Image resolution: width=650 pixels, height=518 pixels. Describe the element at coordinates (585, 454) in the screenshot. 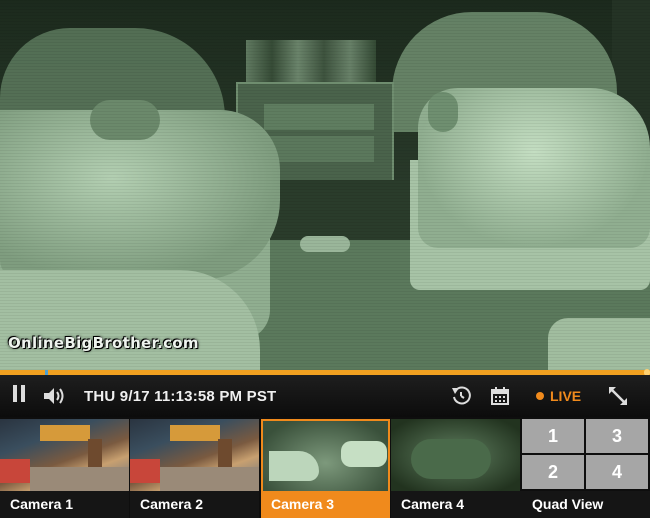

I see `quad-view-grid: 1 3 2 4` at that location.